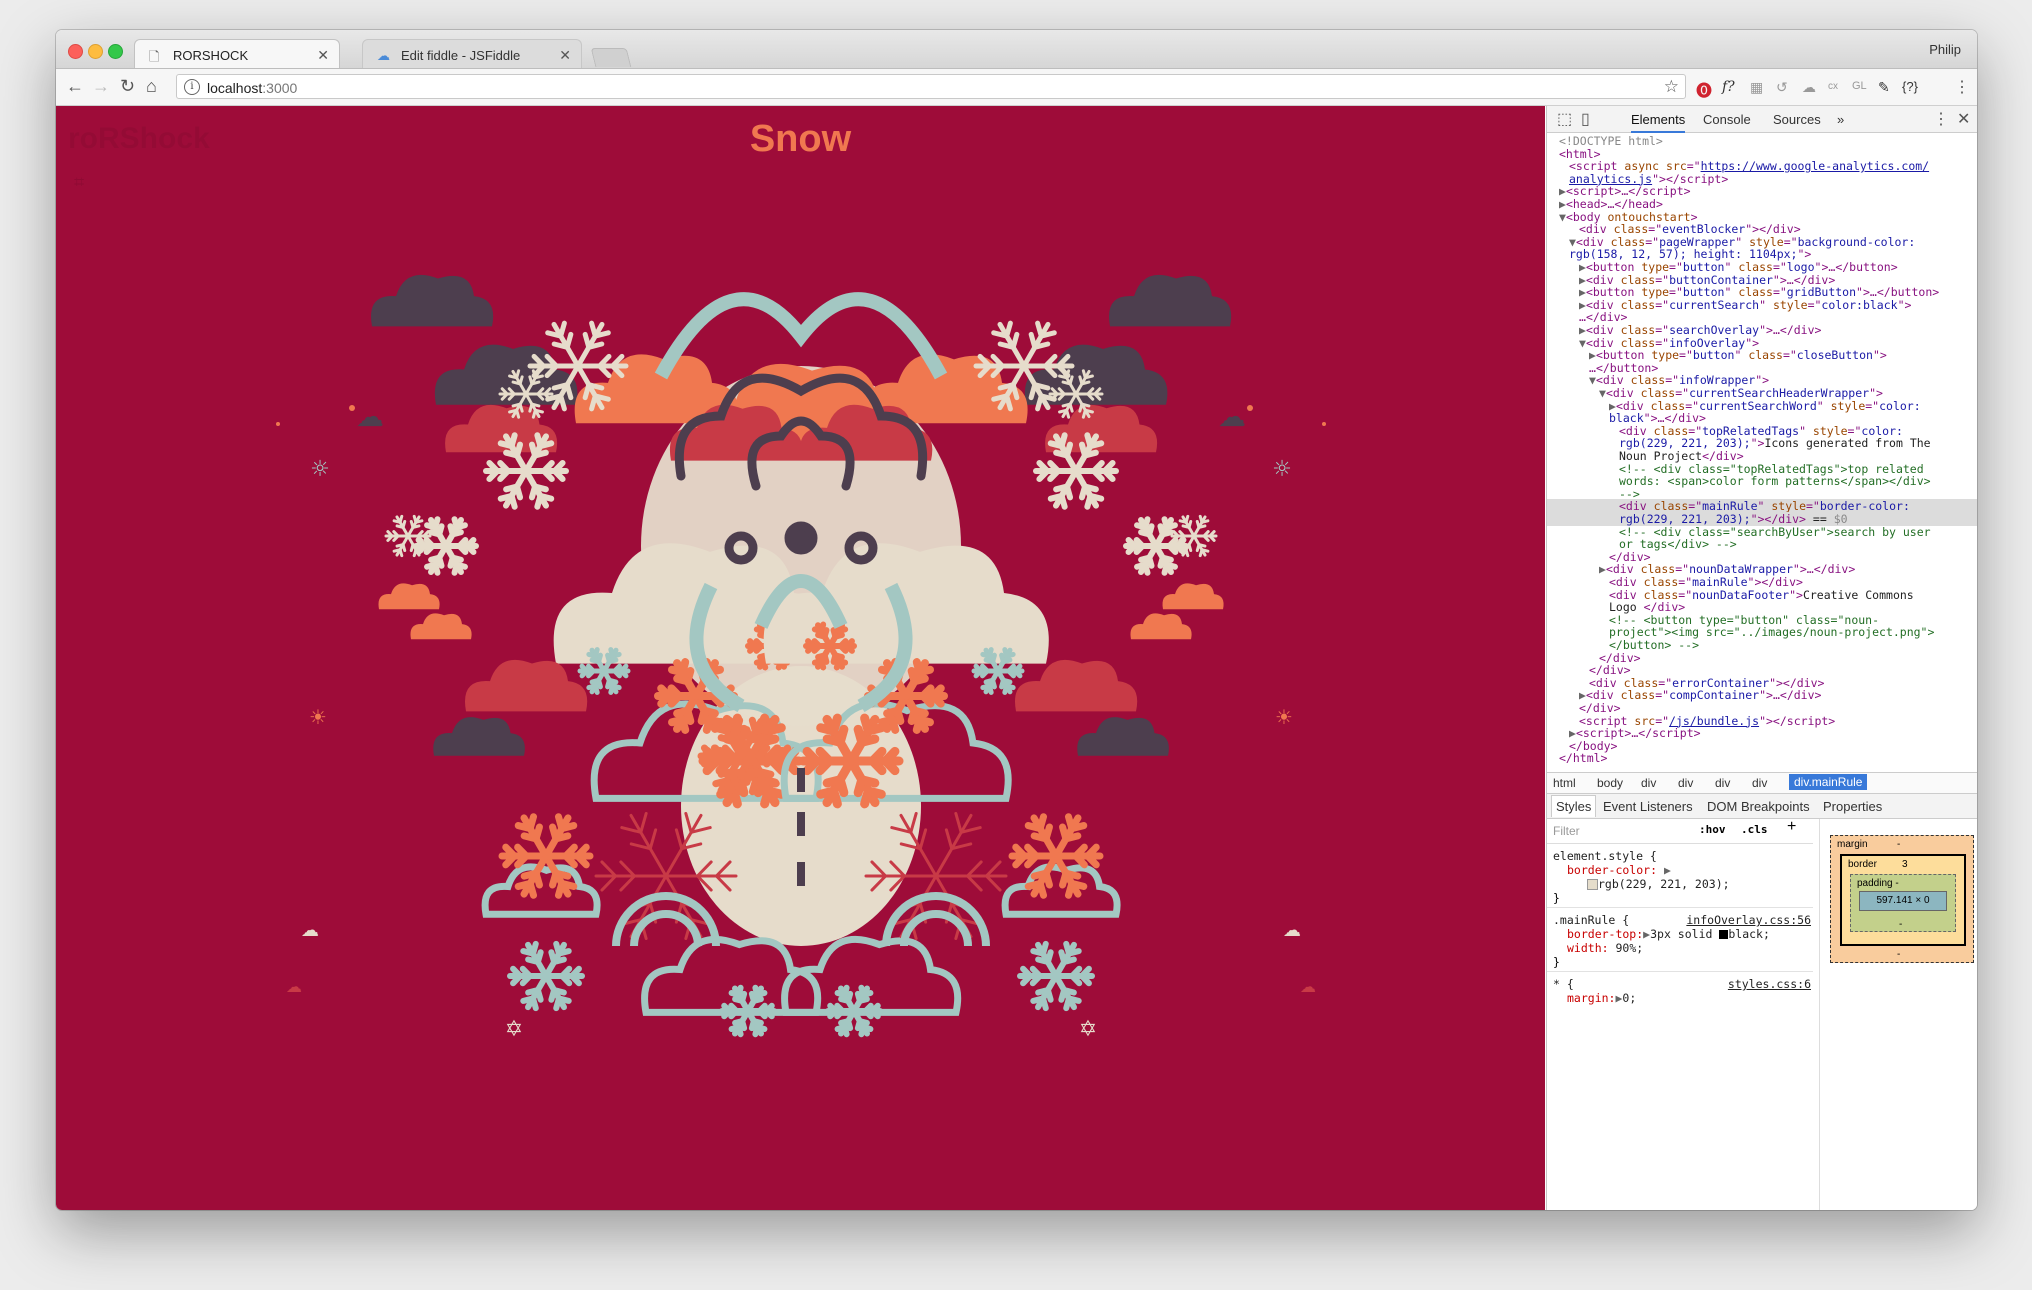  I want to click on content-box: 597.141 × 0, so click(1903, 901).